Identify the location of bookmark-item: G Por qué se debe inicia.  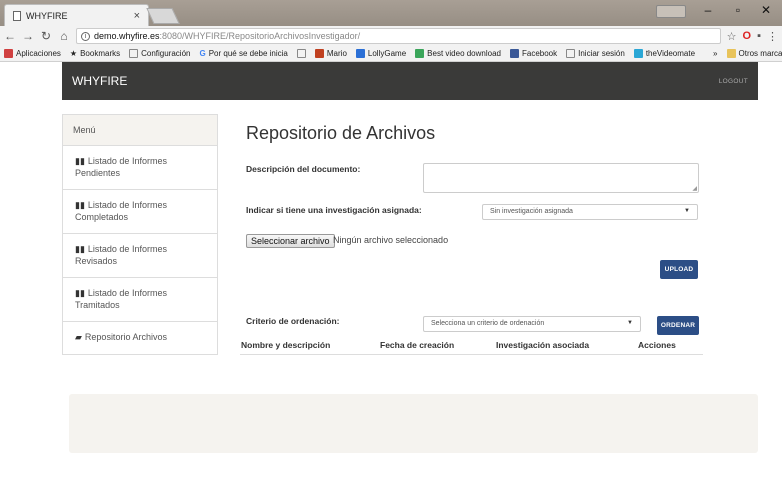
(243, 53).